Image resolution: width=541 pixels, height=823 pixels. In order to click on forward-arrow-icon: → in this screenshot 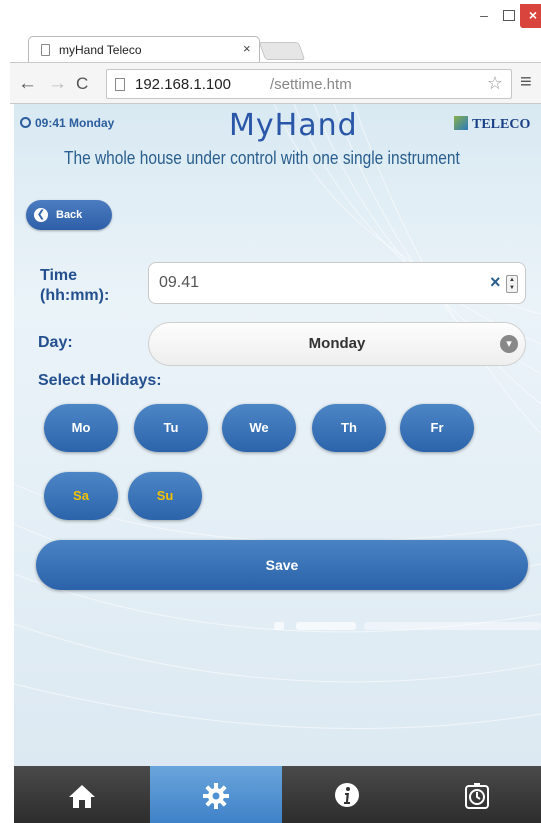, I will do `click(57, 84)`.